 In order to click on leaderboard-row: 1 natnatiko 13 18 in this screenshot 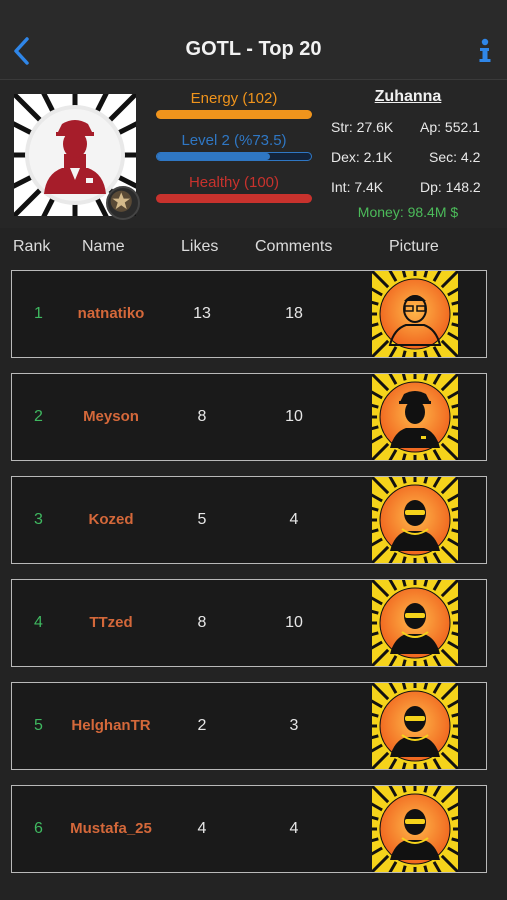, I will do `click(249, 314)`.